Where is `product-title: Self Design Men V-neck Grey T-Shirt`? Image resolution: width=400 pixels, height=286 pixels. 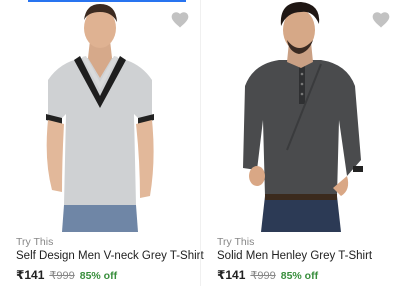 product-title: Self Design Men V-neck Grey T-Shirt is located at coordinates (110, 256).